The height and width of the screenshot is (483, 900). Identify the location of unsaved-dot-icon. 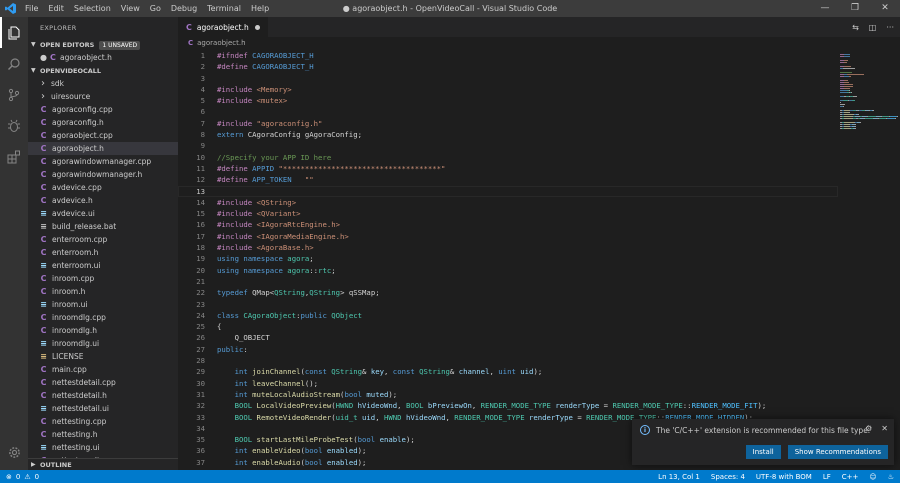
(257, 27).